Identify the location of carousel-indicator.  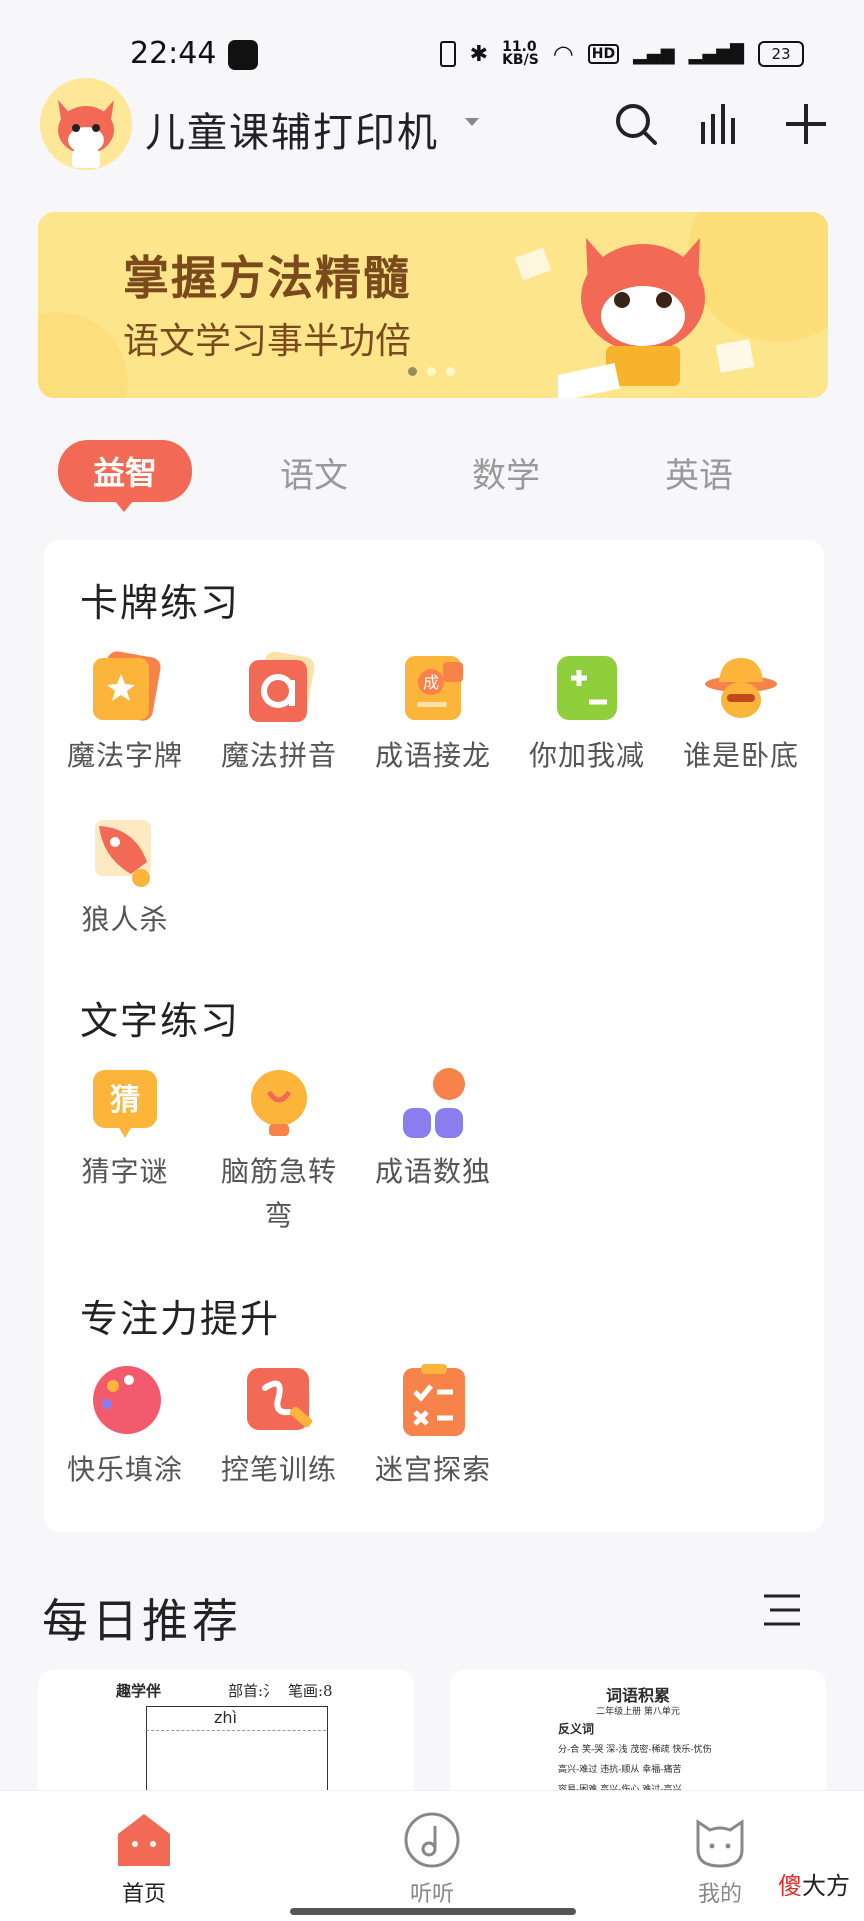
(431, 371).